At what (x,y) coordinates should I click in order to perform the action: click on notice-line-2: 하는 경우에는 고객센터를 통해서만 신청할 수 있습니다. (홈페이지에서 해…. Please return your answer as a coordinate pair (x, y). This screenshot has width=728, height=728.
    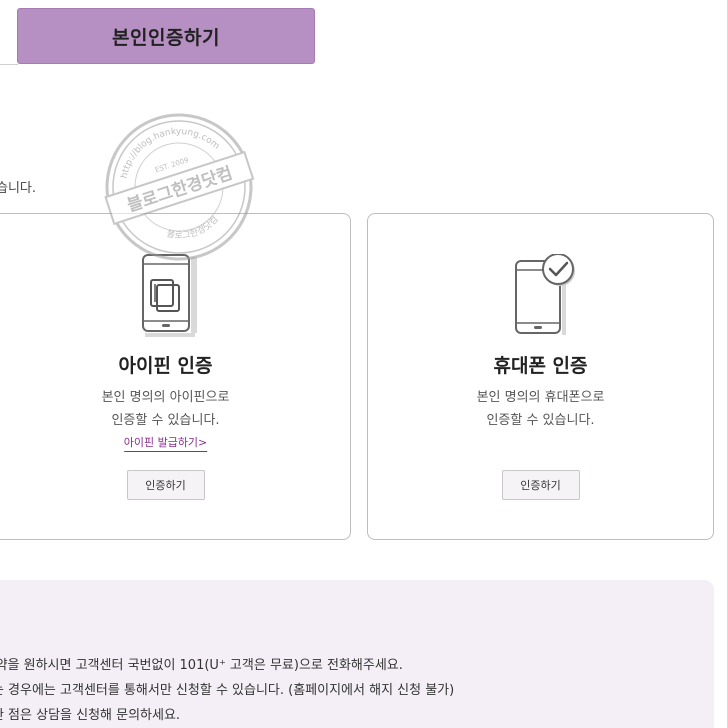
    Looking at the image, I should click on (227, 690).